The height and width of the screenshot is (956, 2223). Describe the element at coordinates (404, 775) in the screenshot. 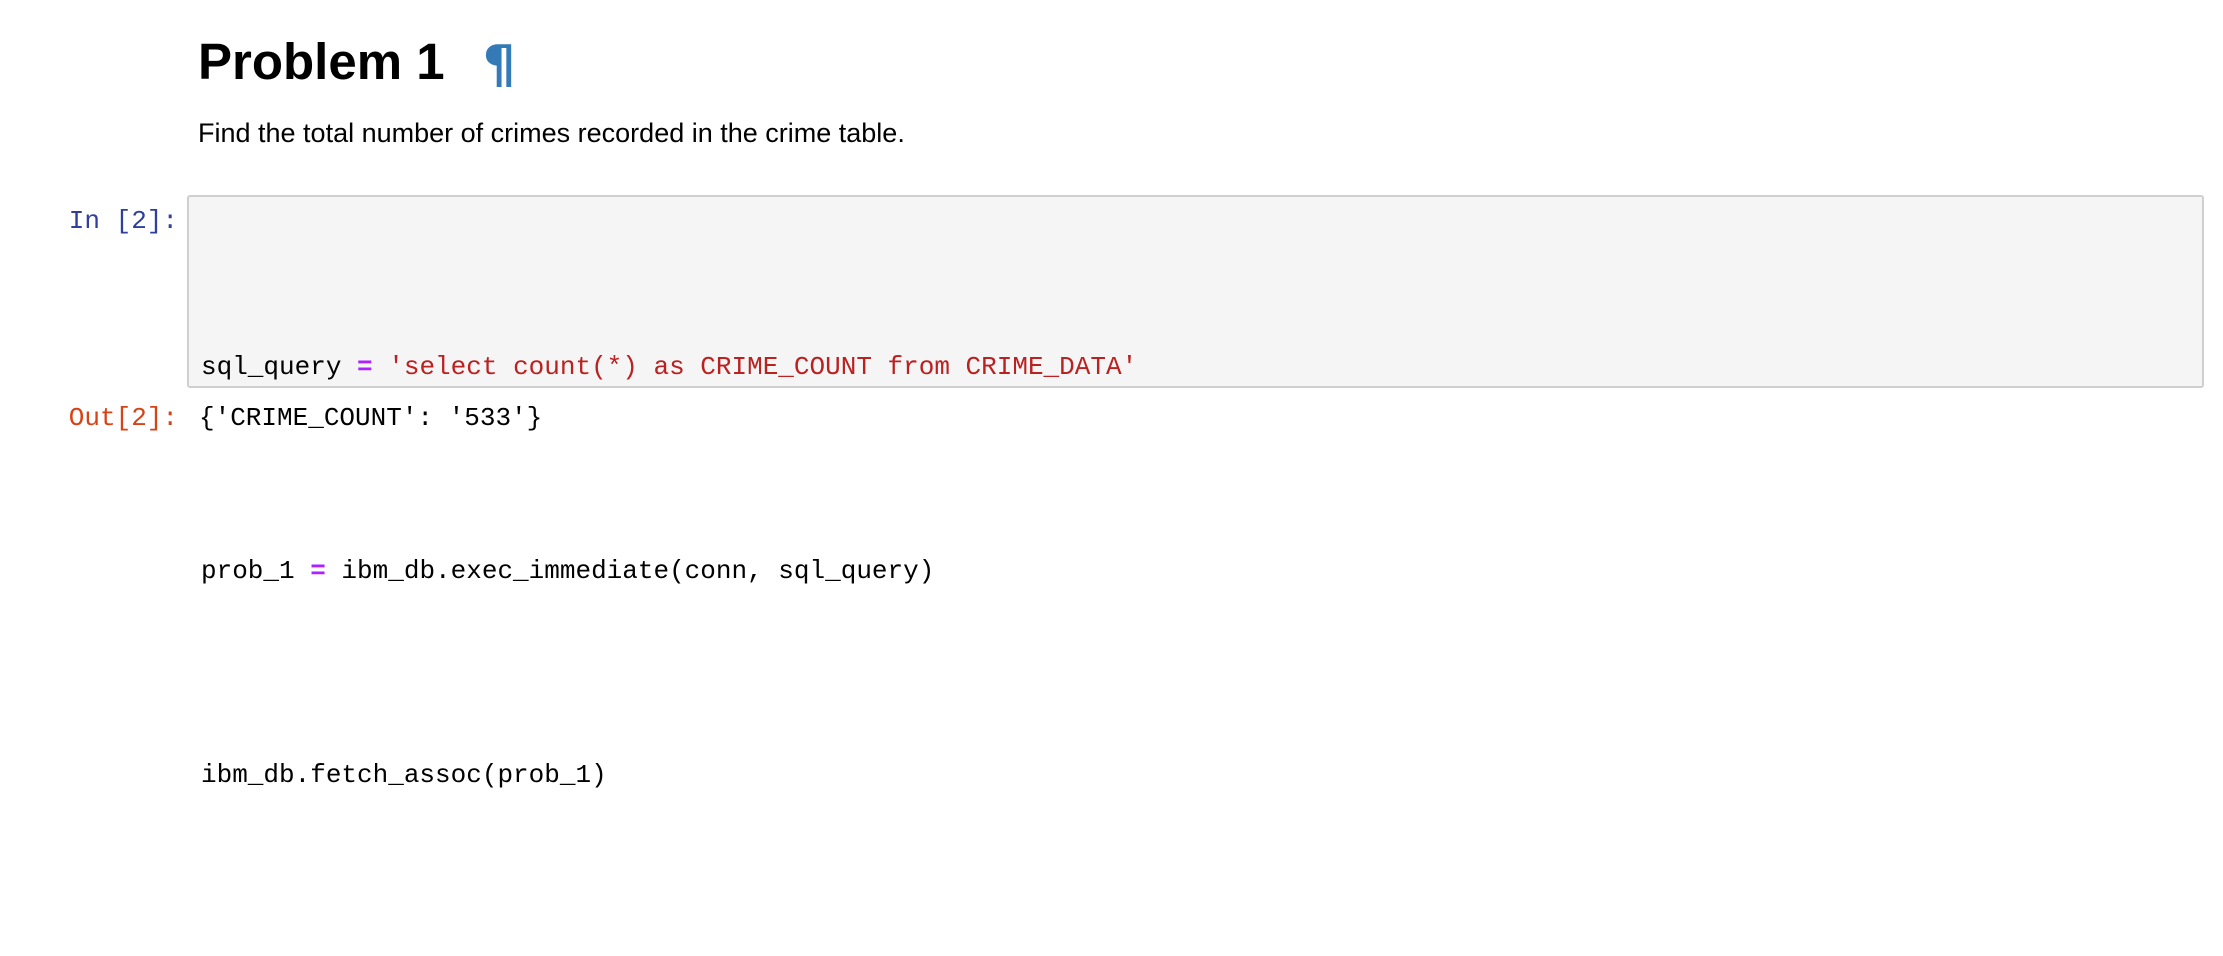

I see `code-line-3: ibm_db.fetch_assoc(prob_1)` at that location.